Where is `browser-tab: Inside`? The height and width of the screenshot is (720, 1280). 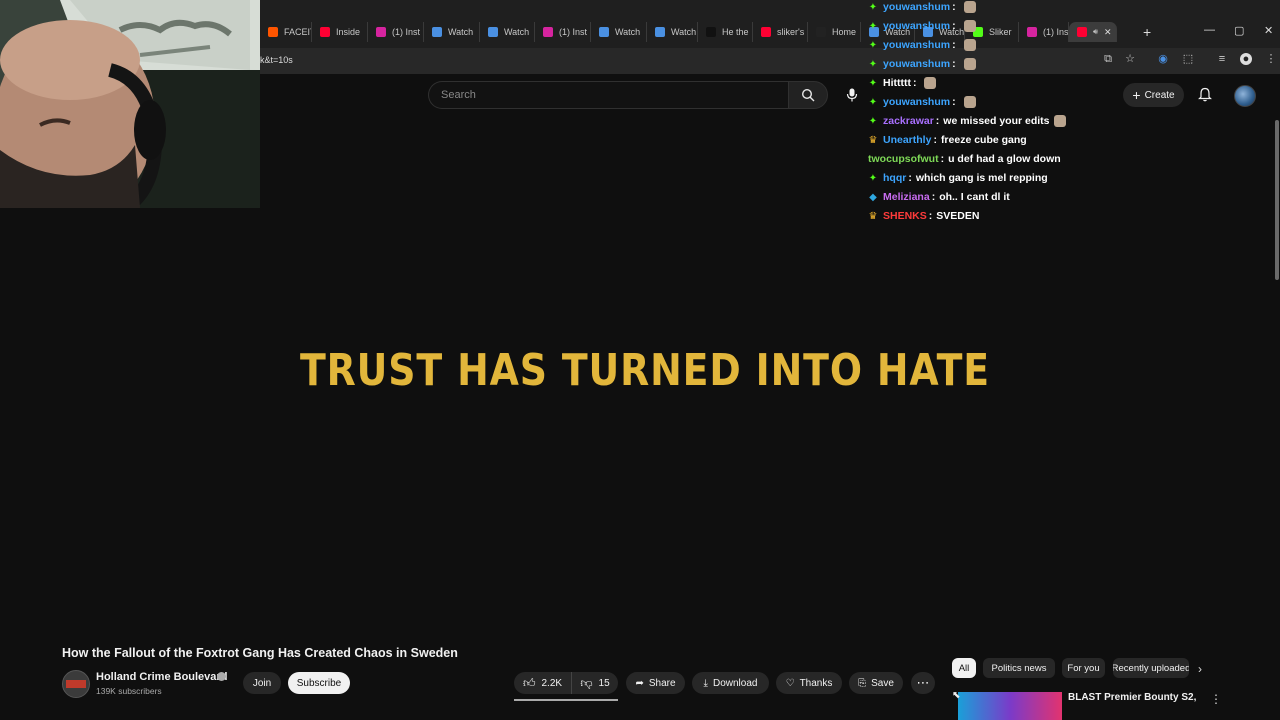
browser-tab: Inside is located at coordinates (340, 32).